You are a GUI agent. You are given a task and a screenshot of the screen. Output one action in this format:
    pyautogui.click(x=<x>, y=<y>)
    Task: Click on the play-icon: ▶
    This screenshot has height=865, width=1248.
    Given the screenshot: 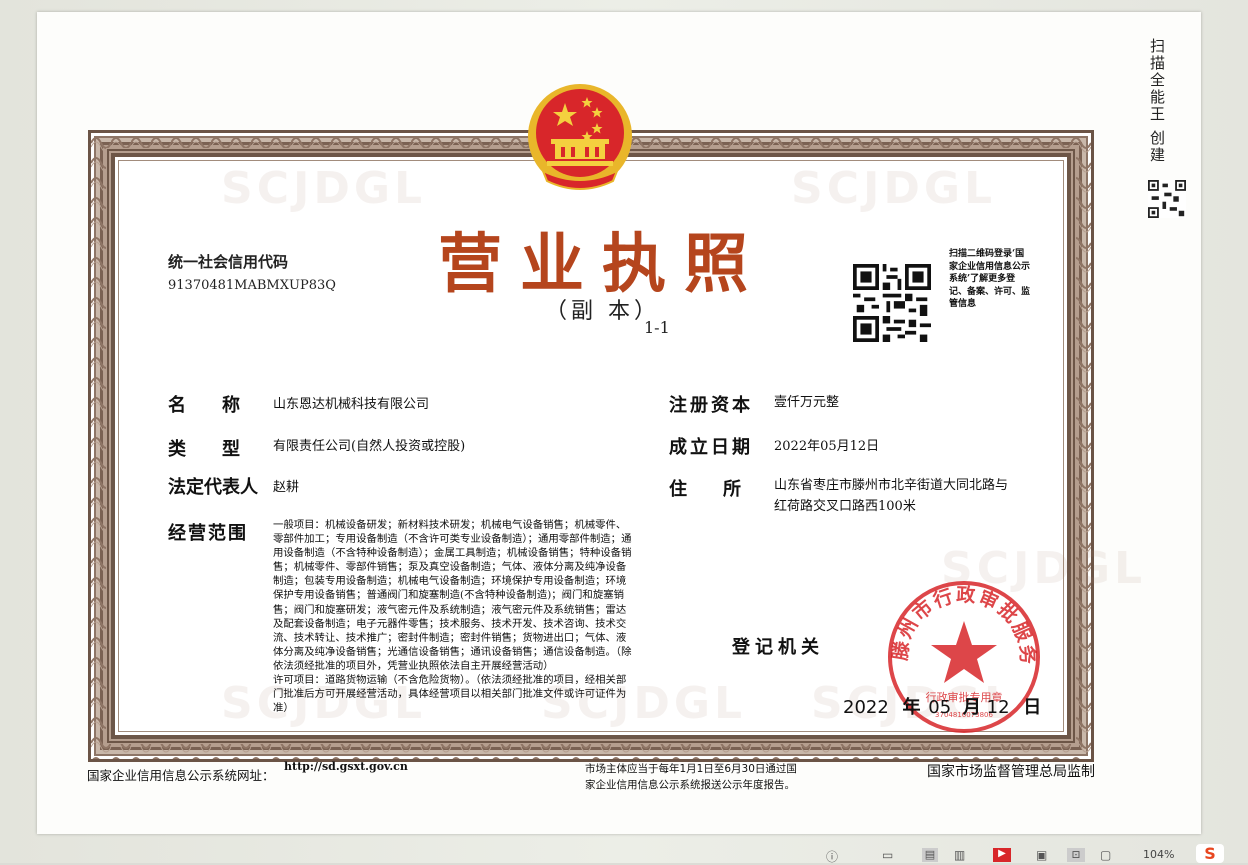 What is the action you would take?
    pyautogui.click(x=1002, y=855)
    